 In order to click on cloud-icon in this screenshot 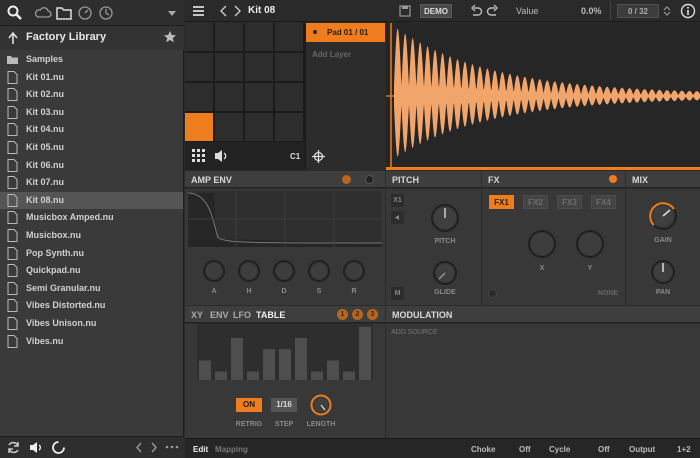, I will do `click(43, 13)`.